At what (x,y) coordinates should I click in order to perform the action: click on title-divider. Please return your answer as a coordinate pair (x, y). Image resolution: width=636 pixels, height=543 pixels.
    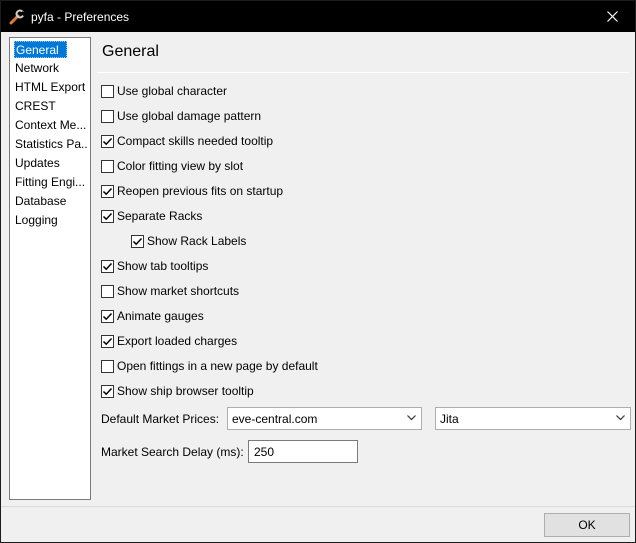
    Looking at the image, I should click on (363, 72).